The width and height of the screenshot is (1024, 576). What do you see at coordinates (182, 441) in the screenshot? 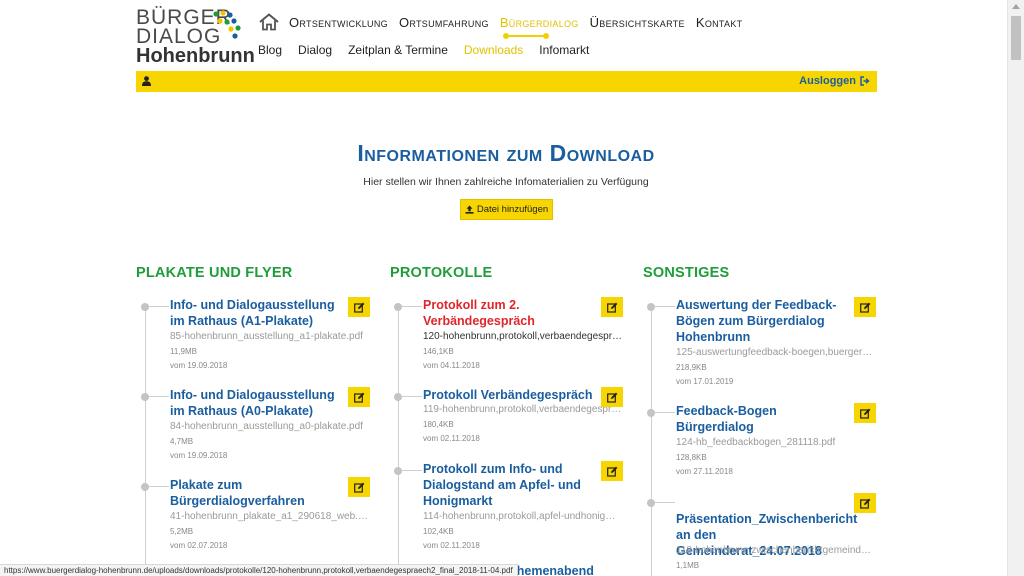
I see `file-size: 4,7MB` at bounding box center [182, 441].